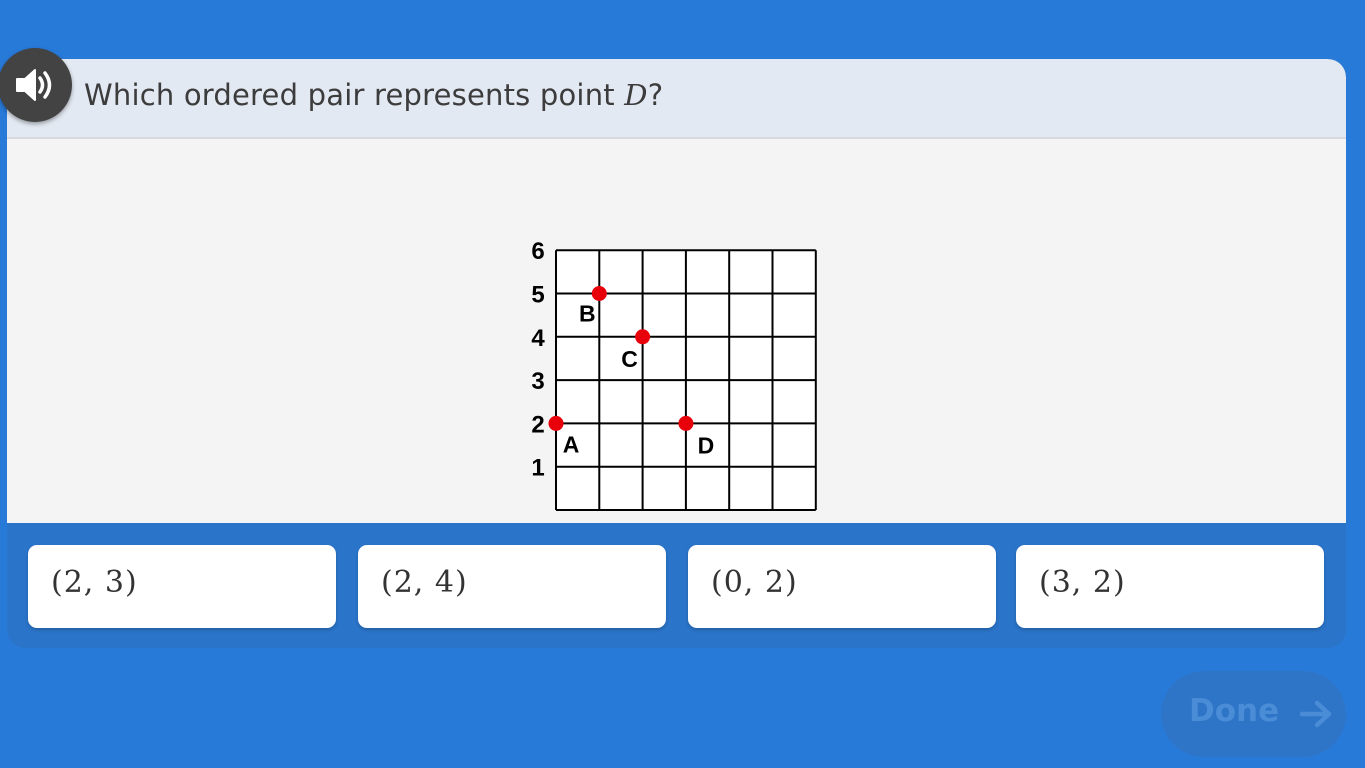 This screenshot has height=768, width=1365. I want to click on coordinate-grid-chart: 0123456123456ABCD, so click(674, 374).